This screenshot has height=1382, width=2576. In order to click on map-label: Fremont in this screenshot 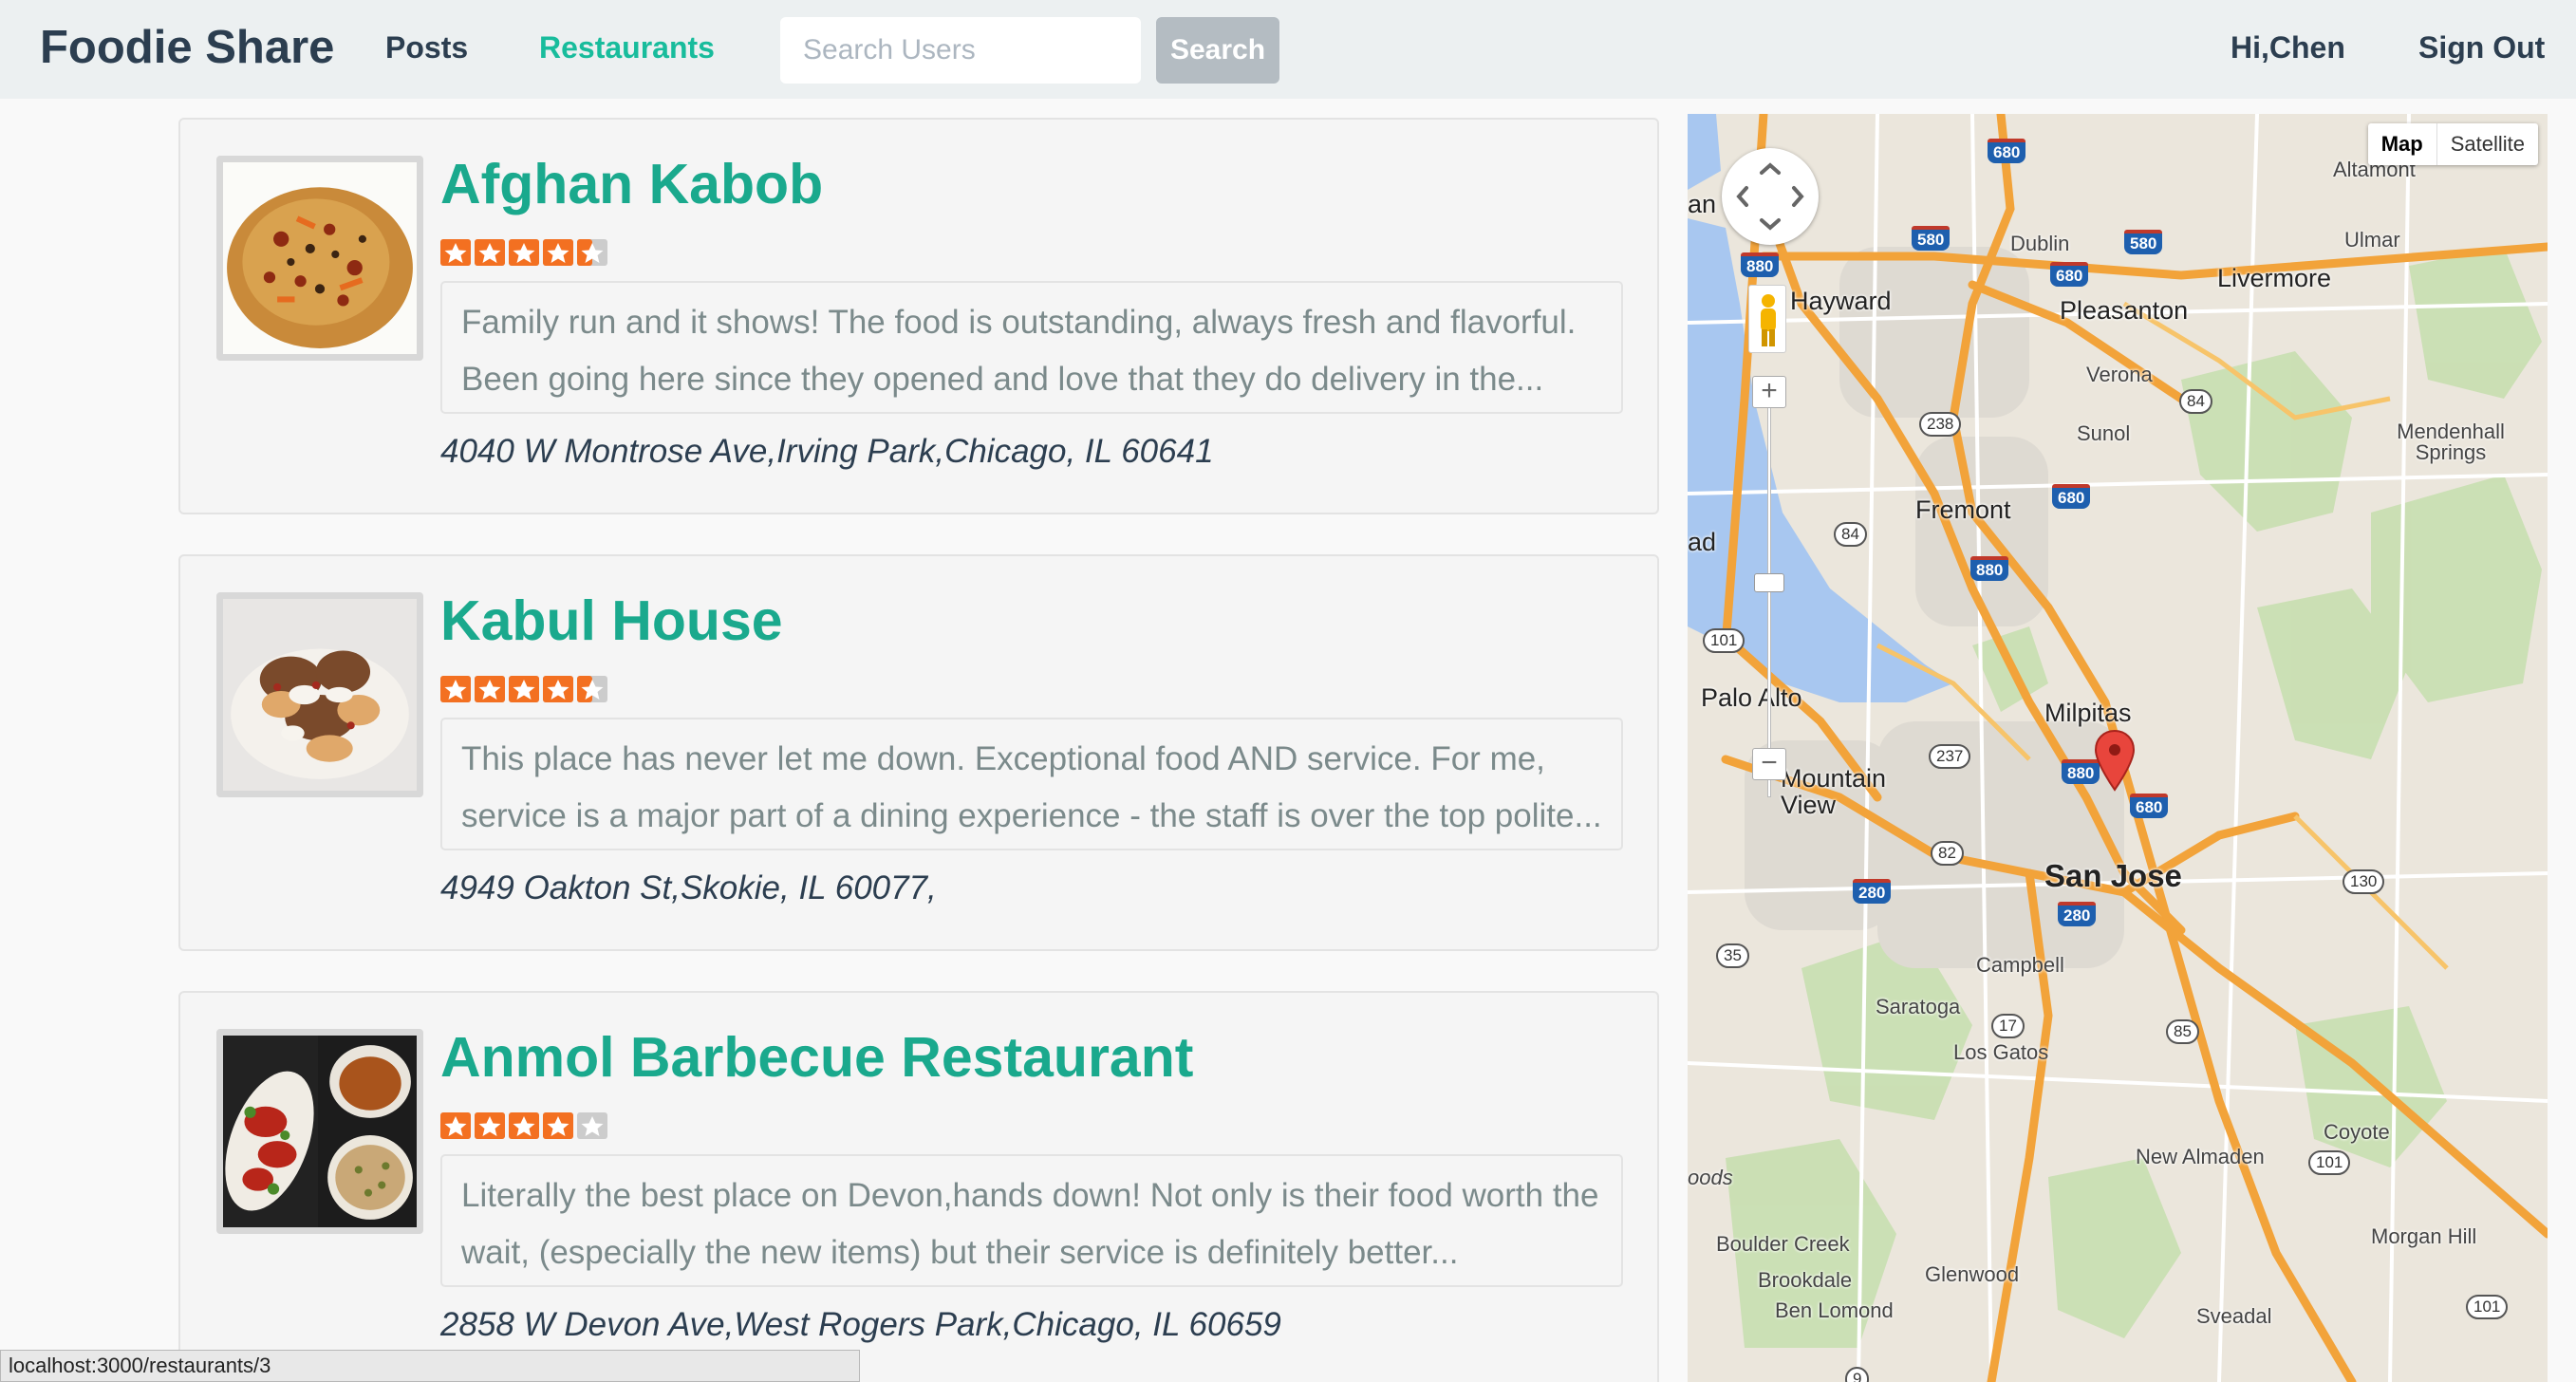, I will do `click(1963, 509)`.